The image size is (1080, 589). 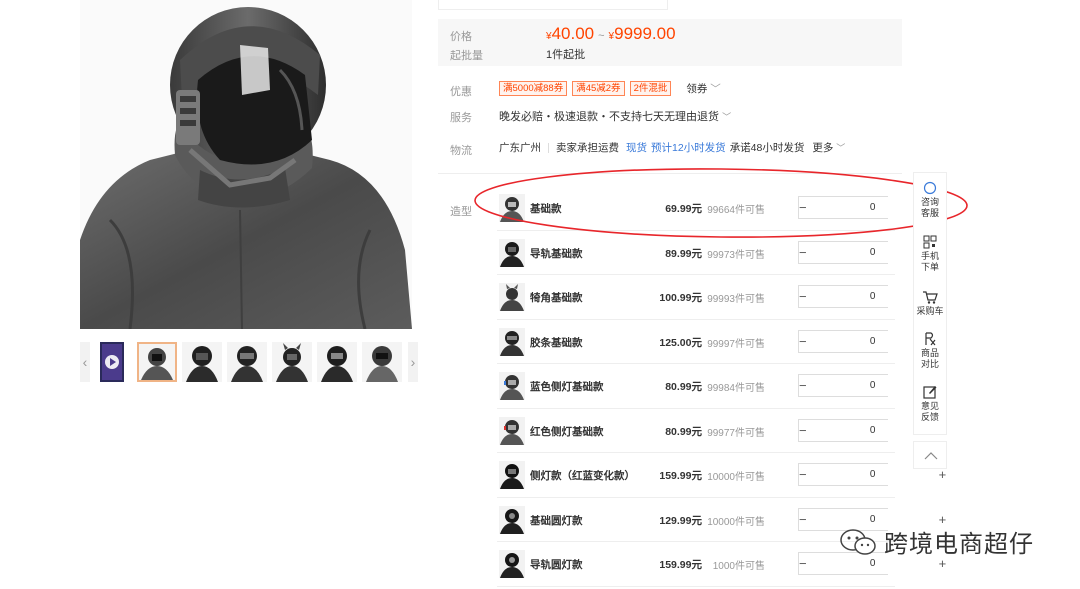 I want to click on compare-label-2: 对比, so click(x=929, y=364).